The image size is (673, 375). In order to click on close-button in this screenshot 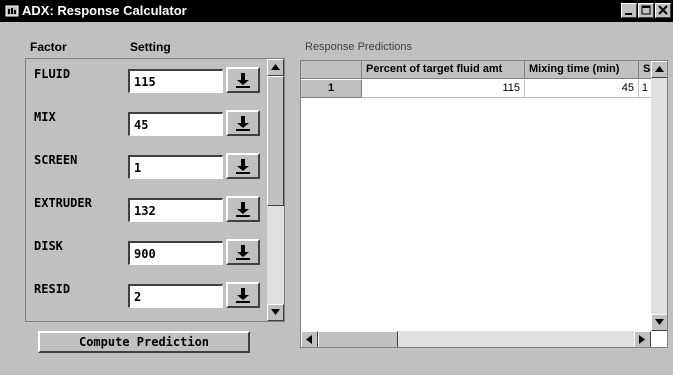, I will do `click(663, 10)`.